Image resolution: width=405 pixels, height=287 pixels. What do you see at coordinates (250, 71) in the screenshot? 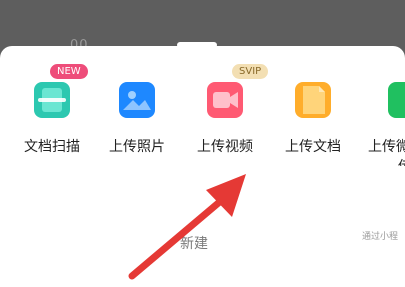
I see `svip-badge: SVIP` at bounding box center [250, 71].